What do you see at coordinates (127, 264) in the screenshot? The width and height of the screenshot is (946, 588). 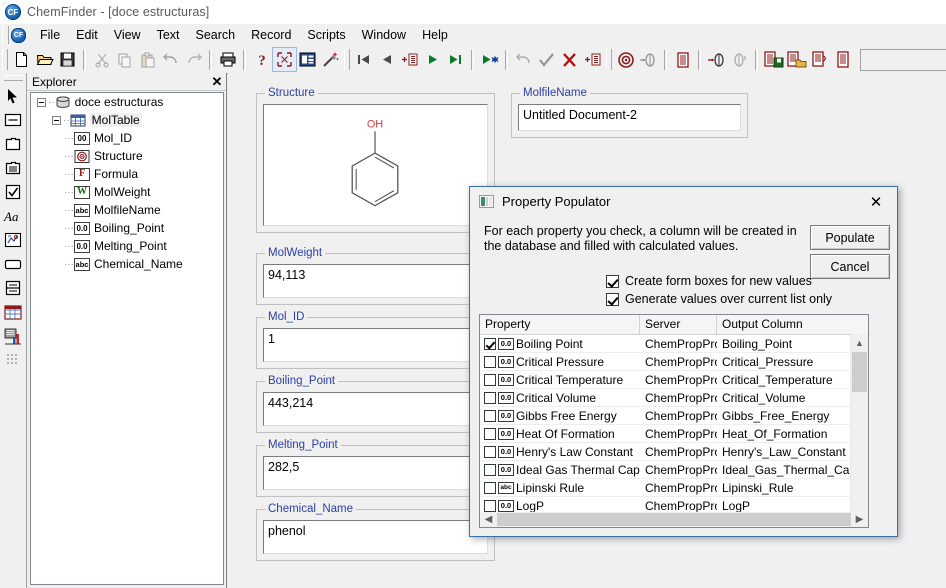 I see `tree-node-chemical-name: ··· abc Chemical_Name` at bounding box center [127, 264].